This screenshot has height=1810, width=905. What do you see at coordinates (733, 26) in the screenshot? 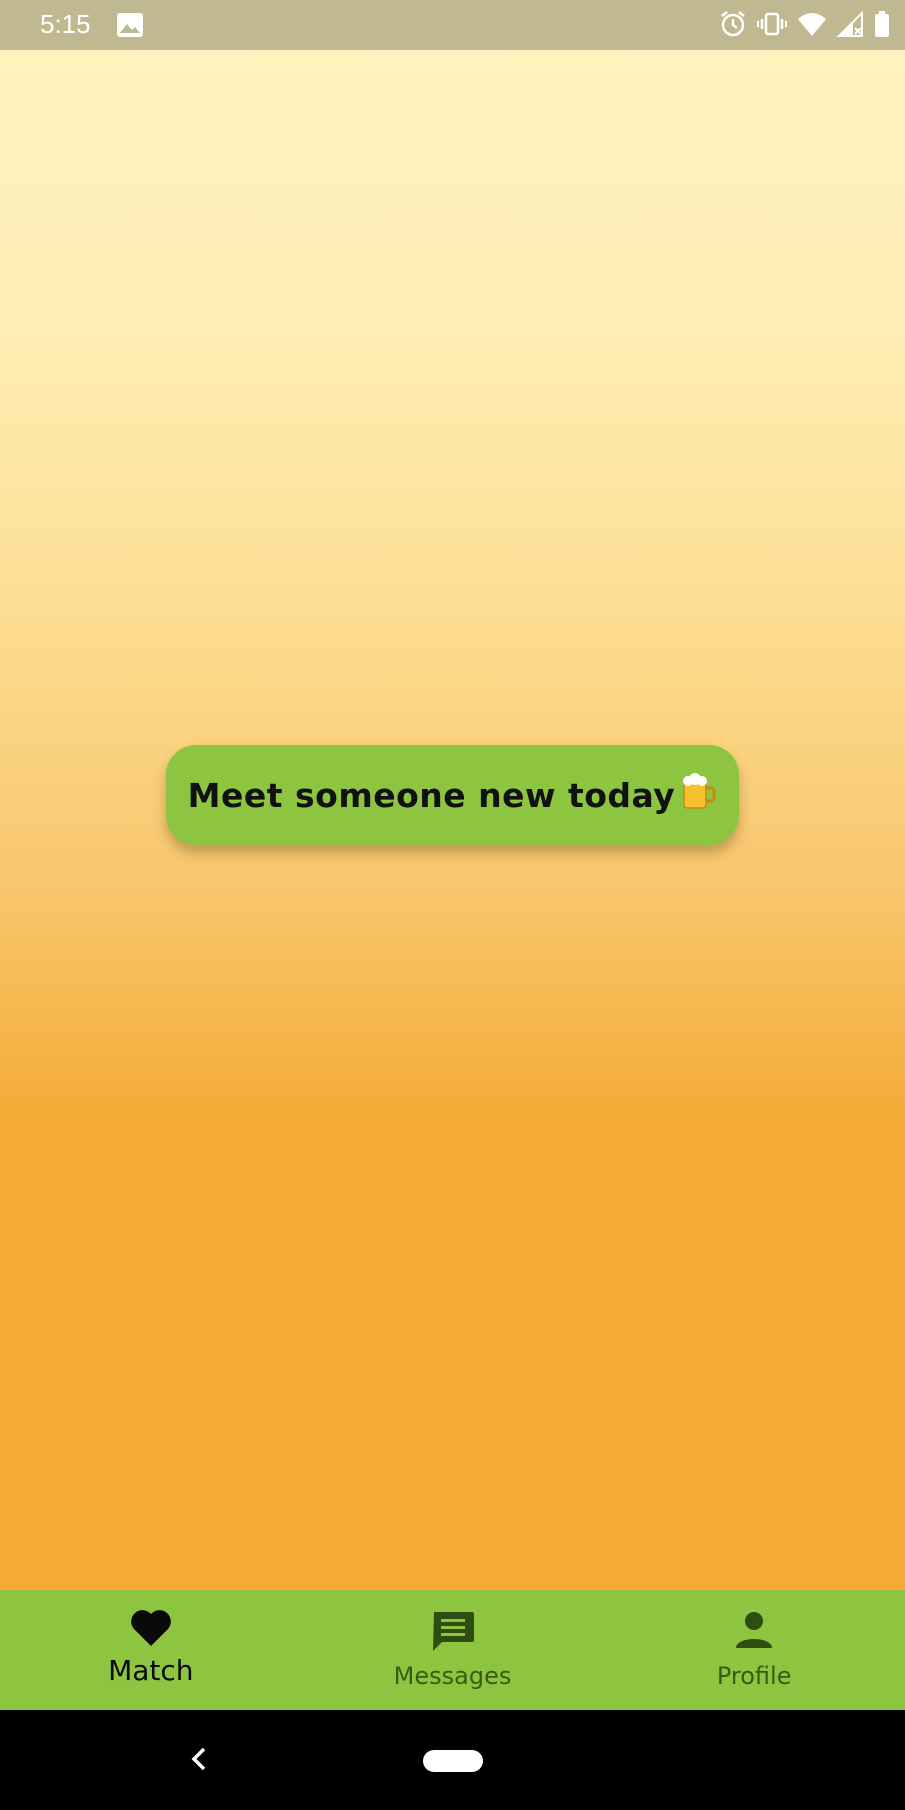
I see `alarm-icon` at bounding box center [733, 26].